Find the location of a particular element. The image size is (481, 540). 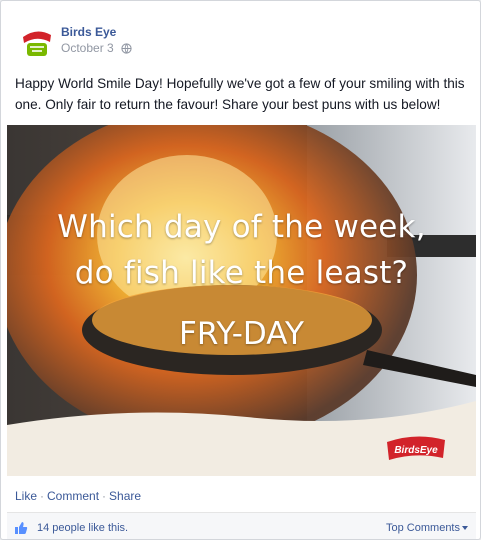

post-meta: October 3 is located at coordinates (96, 48).